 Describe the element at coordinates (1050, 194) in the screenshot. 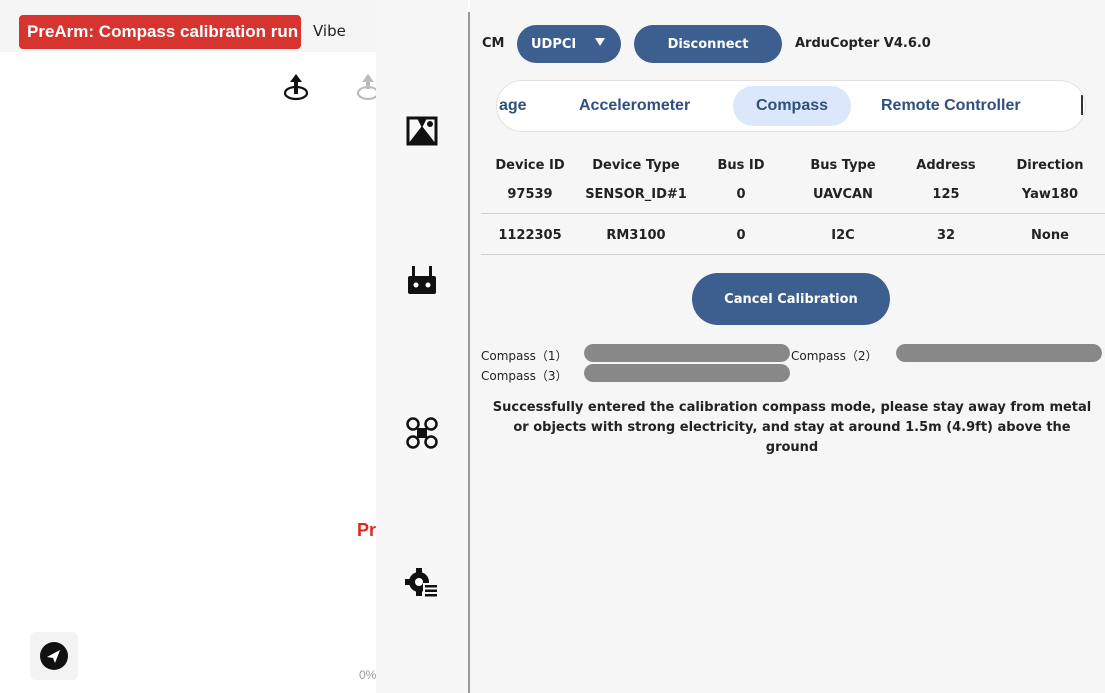

I see `cell-direction: Yaw180` at that location.